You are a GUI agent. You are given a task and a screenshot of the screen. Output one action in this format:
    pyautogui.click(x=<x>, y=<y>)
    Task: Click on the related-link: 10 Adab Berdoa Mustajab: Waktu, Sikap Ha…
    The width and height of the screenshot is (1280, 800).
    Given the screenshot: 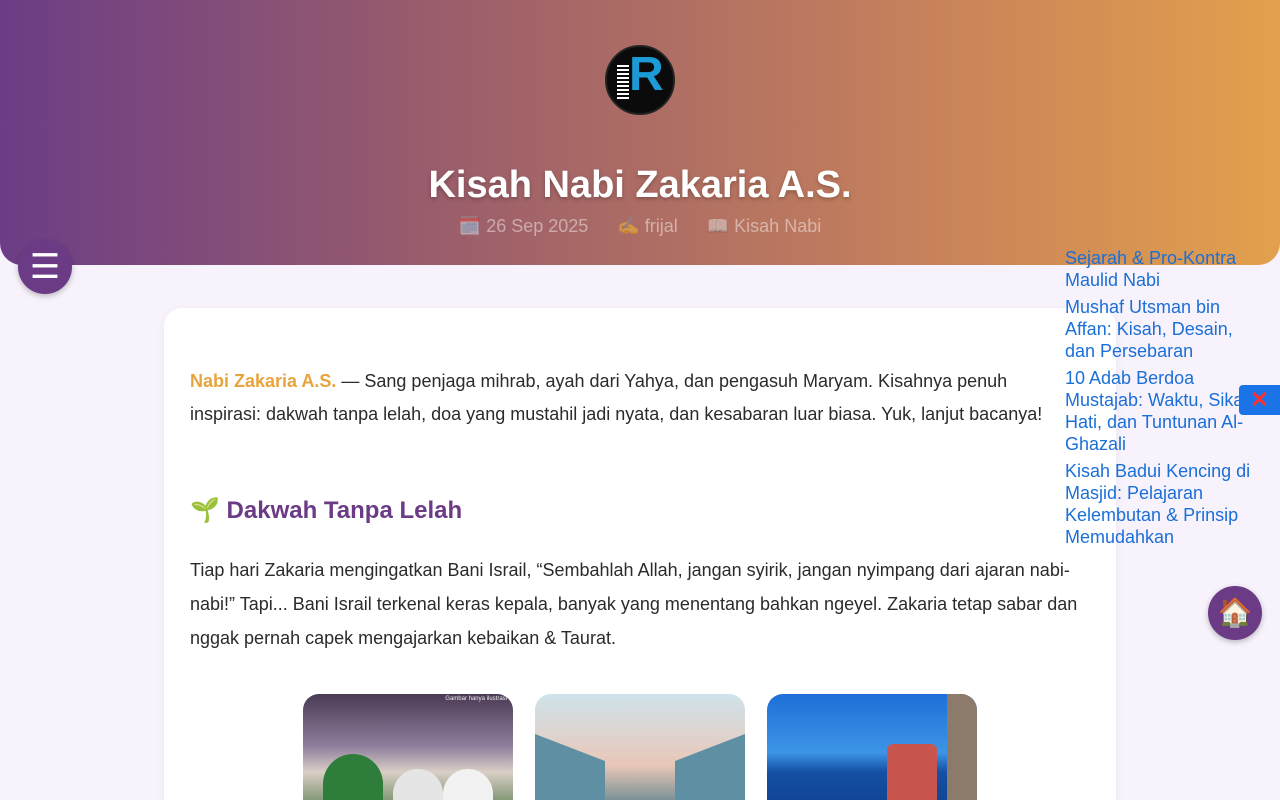 What is the action you would take?
    pyautogui.click(x=1165, y=411)
    